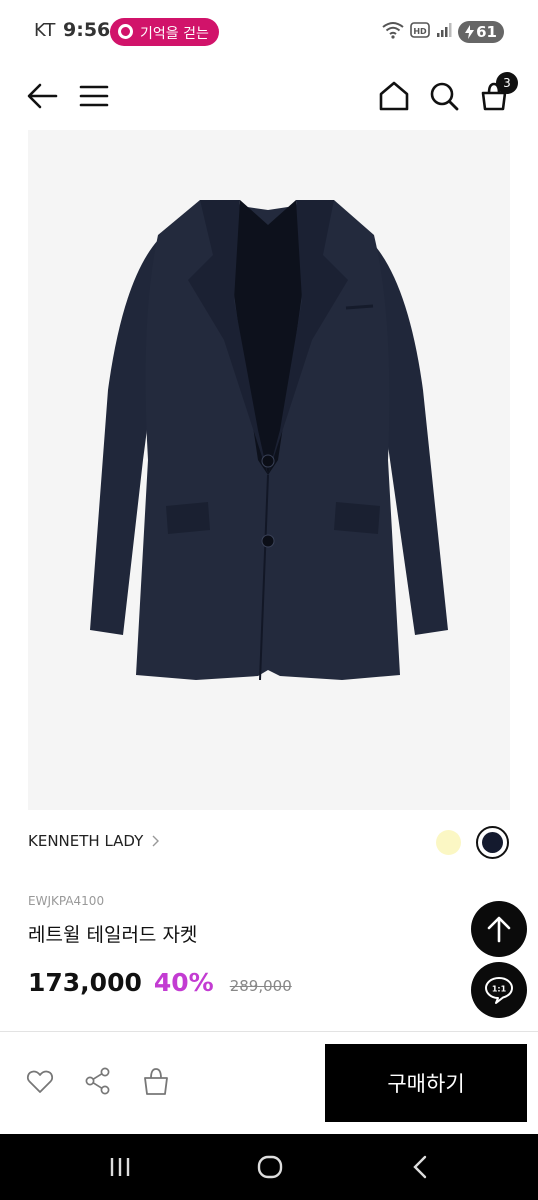 Image resolution: width=538 pixels, height=1200 pixels. I want to click on buy-button: 구매하기, so click(426, 1083).